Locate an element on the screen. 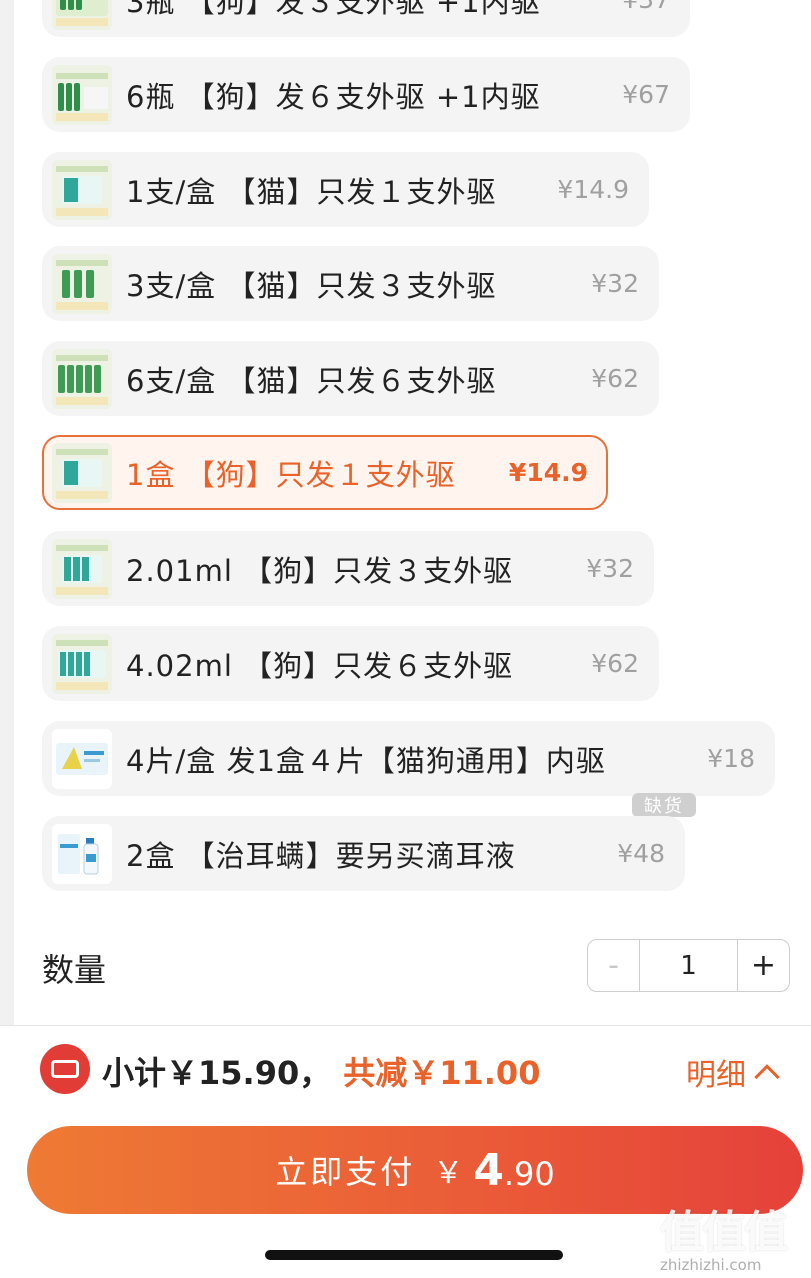  pay-amount-decimal: .90 is located at coordinates (529, 1174).